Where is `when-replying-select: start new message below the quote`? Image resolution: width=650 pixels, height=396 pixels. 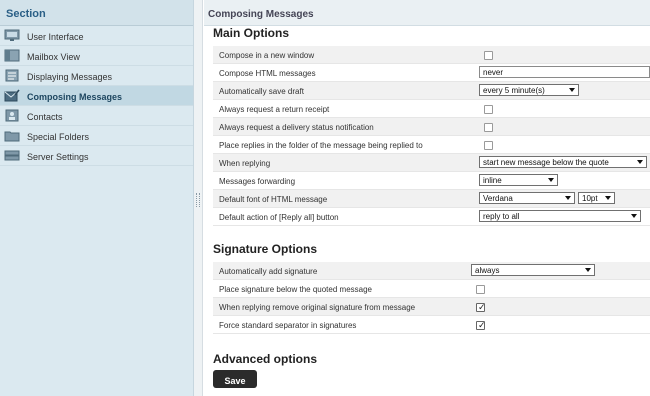
when-replying-select: start new message below the quote is located at coordinates (563, 162).